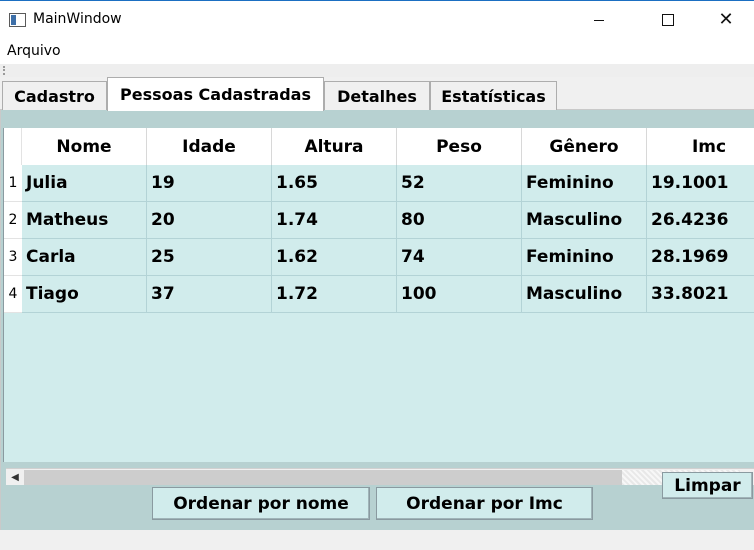 This screenshot has width=754, height=550. What do you see at coordinates (493, 95) in the screenshot?
I see `tab-estatisticas: Estatísticas` at bounding box center [493, 95].